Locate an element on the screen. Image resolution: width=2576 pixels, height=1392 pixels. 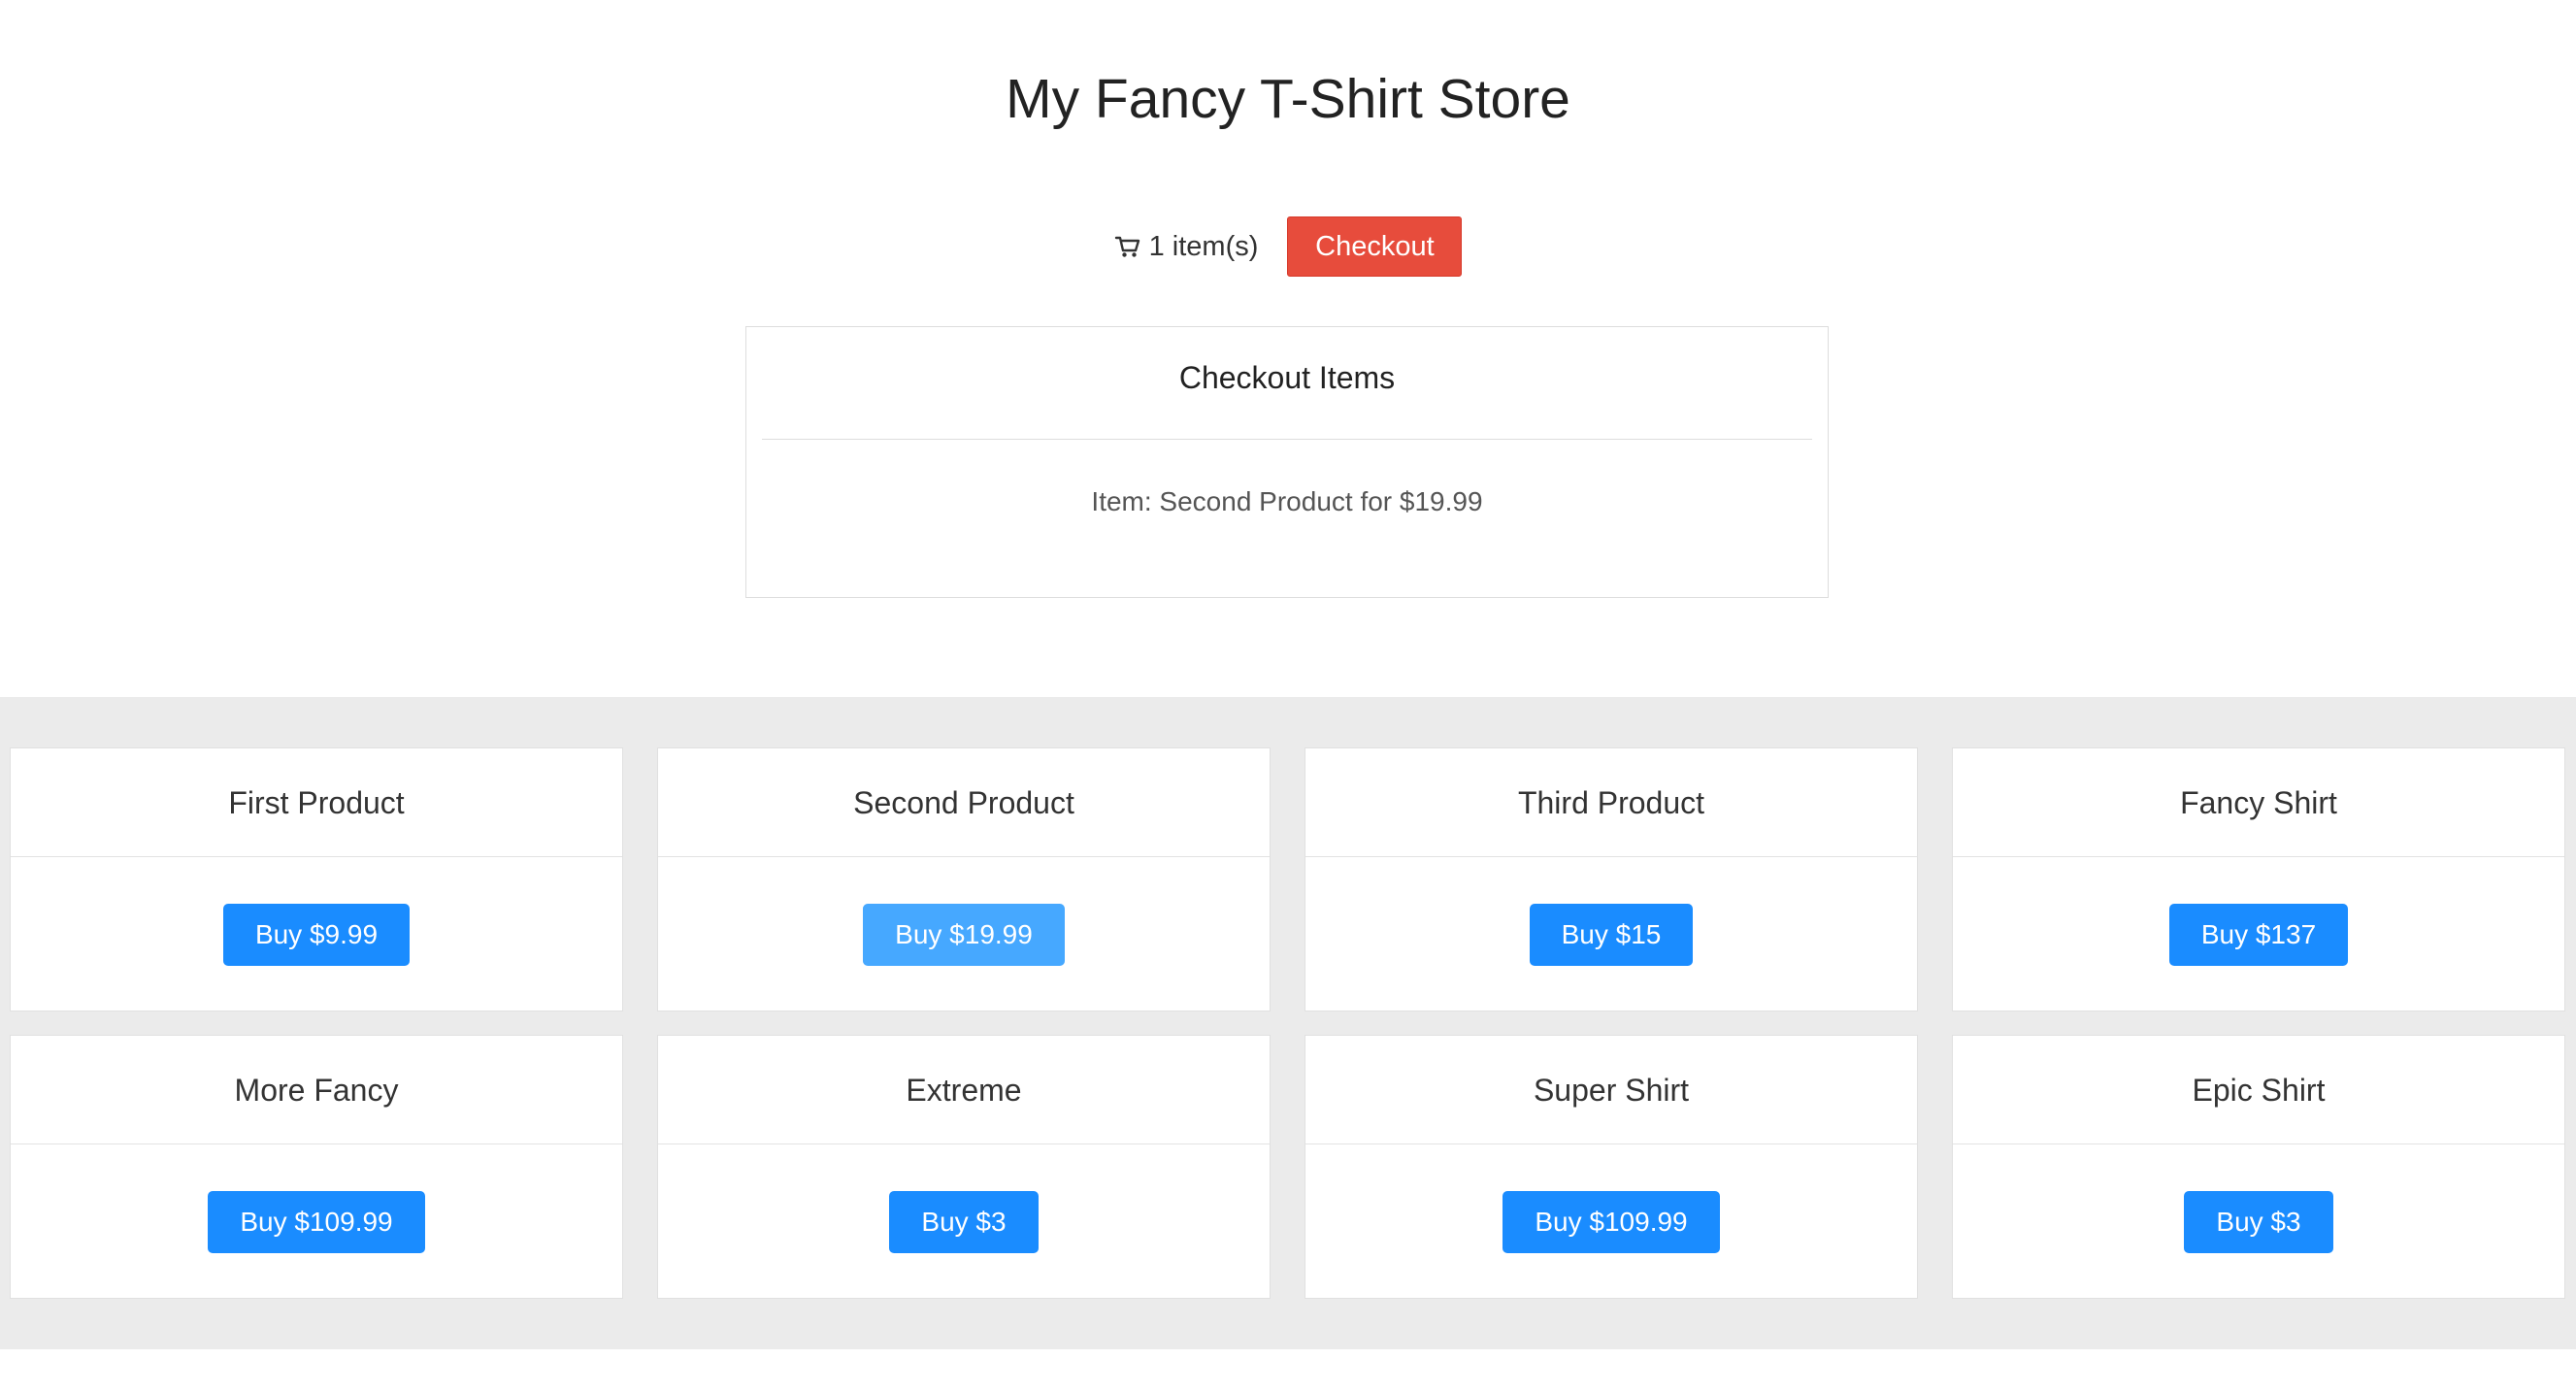
buy-button-area: Buy $15 is located at coordinates (1611, 934).